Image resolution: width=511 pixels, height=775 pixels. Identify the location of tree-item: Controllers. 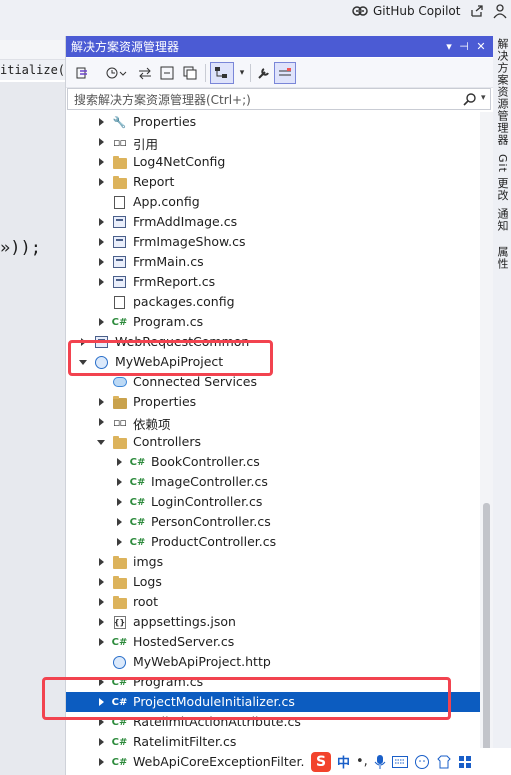
(273, 442).